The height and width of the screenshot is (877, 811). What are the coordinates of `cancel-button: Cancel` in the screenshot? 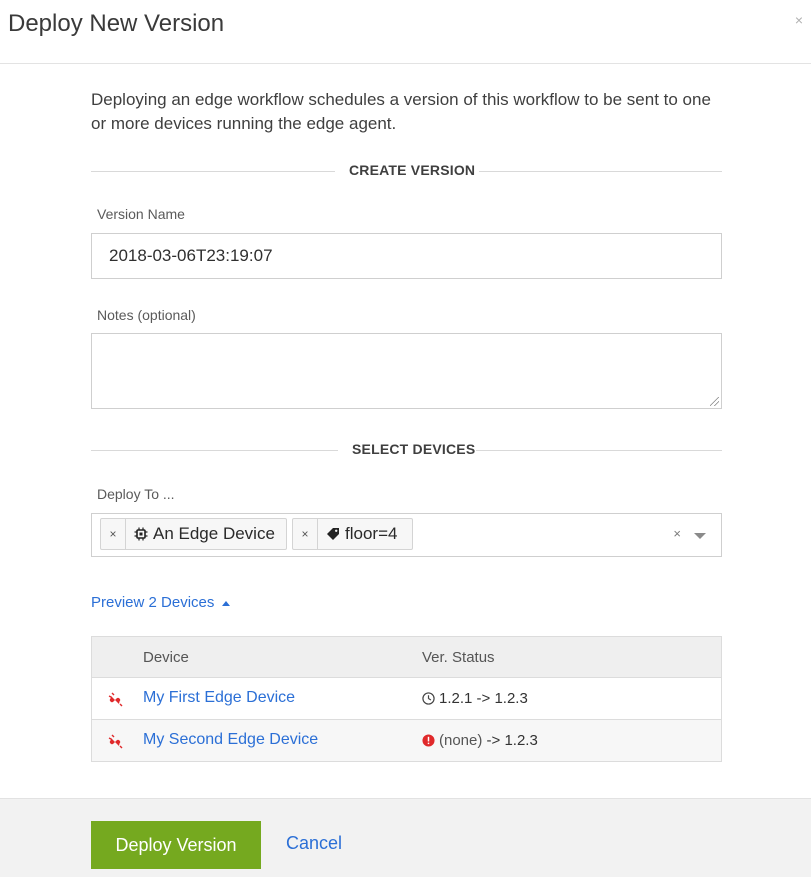 It's located at (314, 843).